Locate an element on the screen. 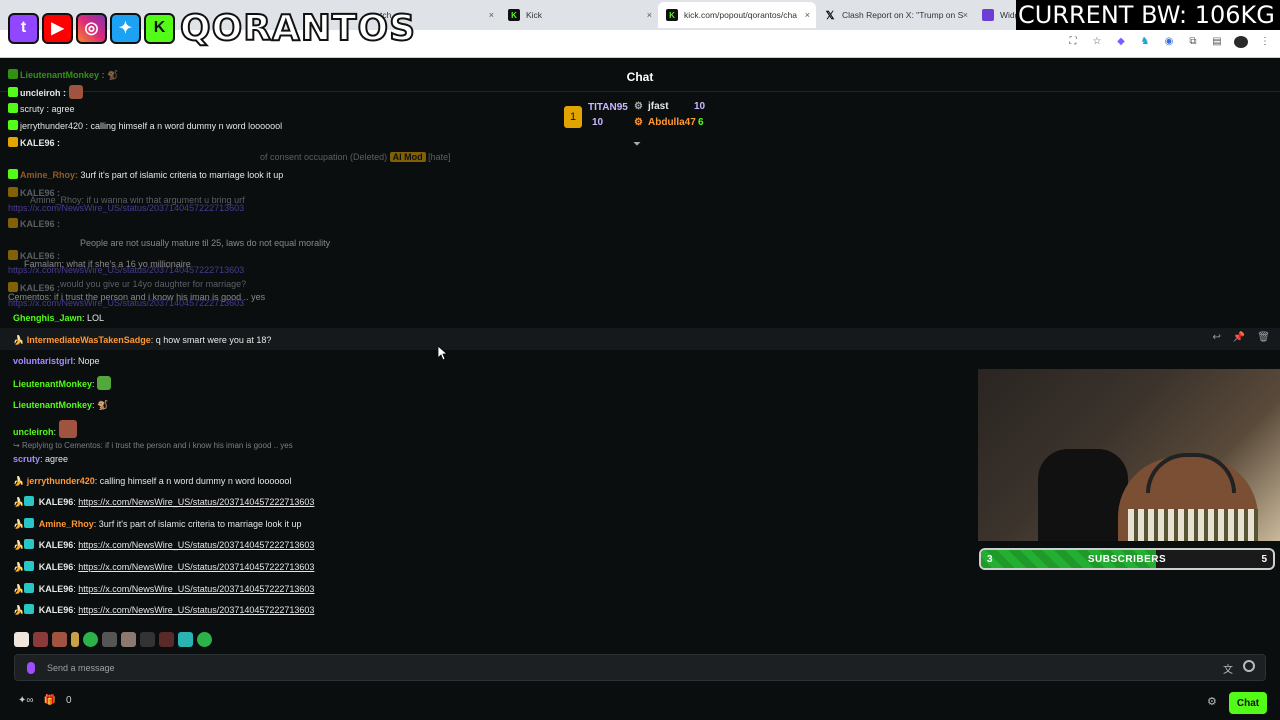 This screenshot has height=720, width=1280. tab-label: kick.com/popout/qorantos/cha is located at coordinates (740, 15).